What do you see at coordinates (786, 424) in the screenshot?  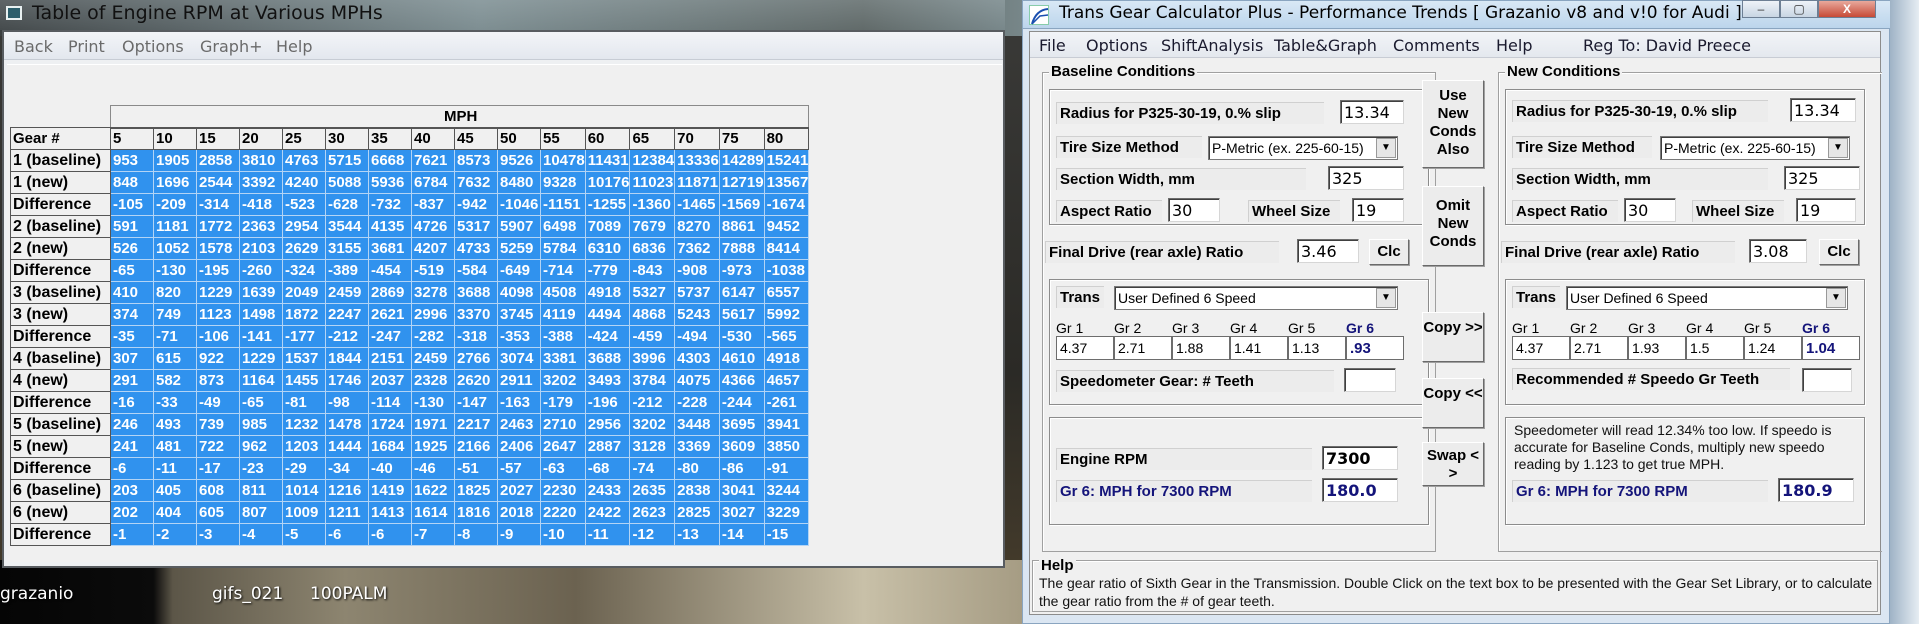 I see `rpm-cell: 3941` at bounding box center [786, 424].